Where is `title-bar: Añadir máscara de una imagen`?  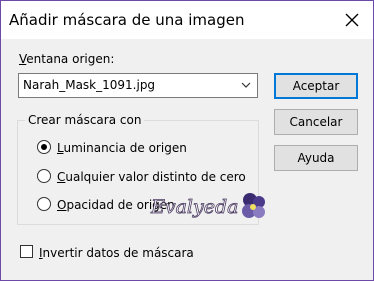 title-bar: Añadir máscara de una imagen is located at coordinates (187, 20).